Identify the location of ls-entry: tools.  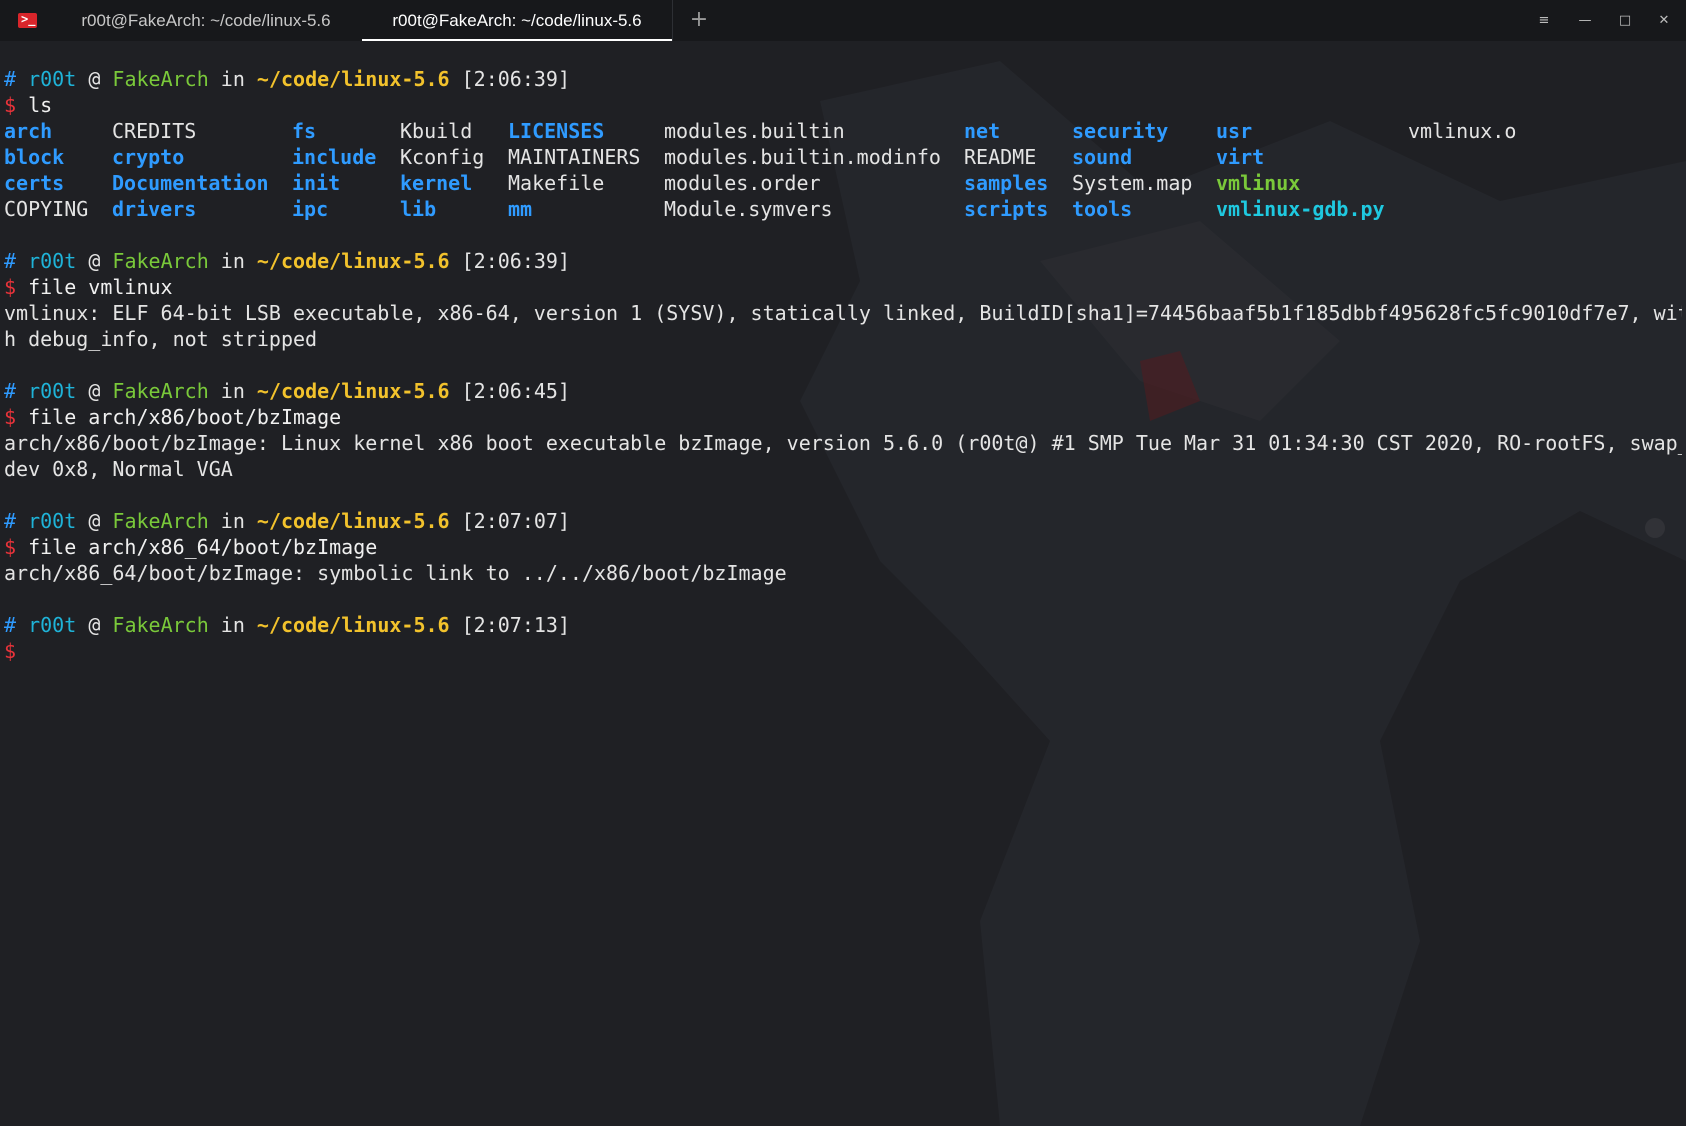
(1102, 209).